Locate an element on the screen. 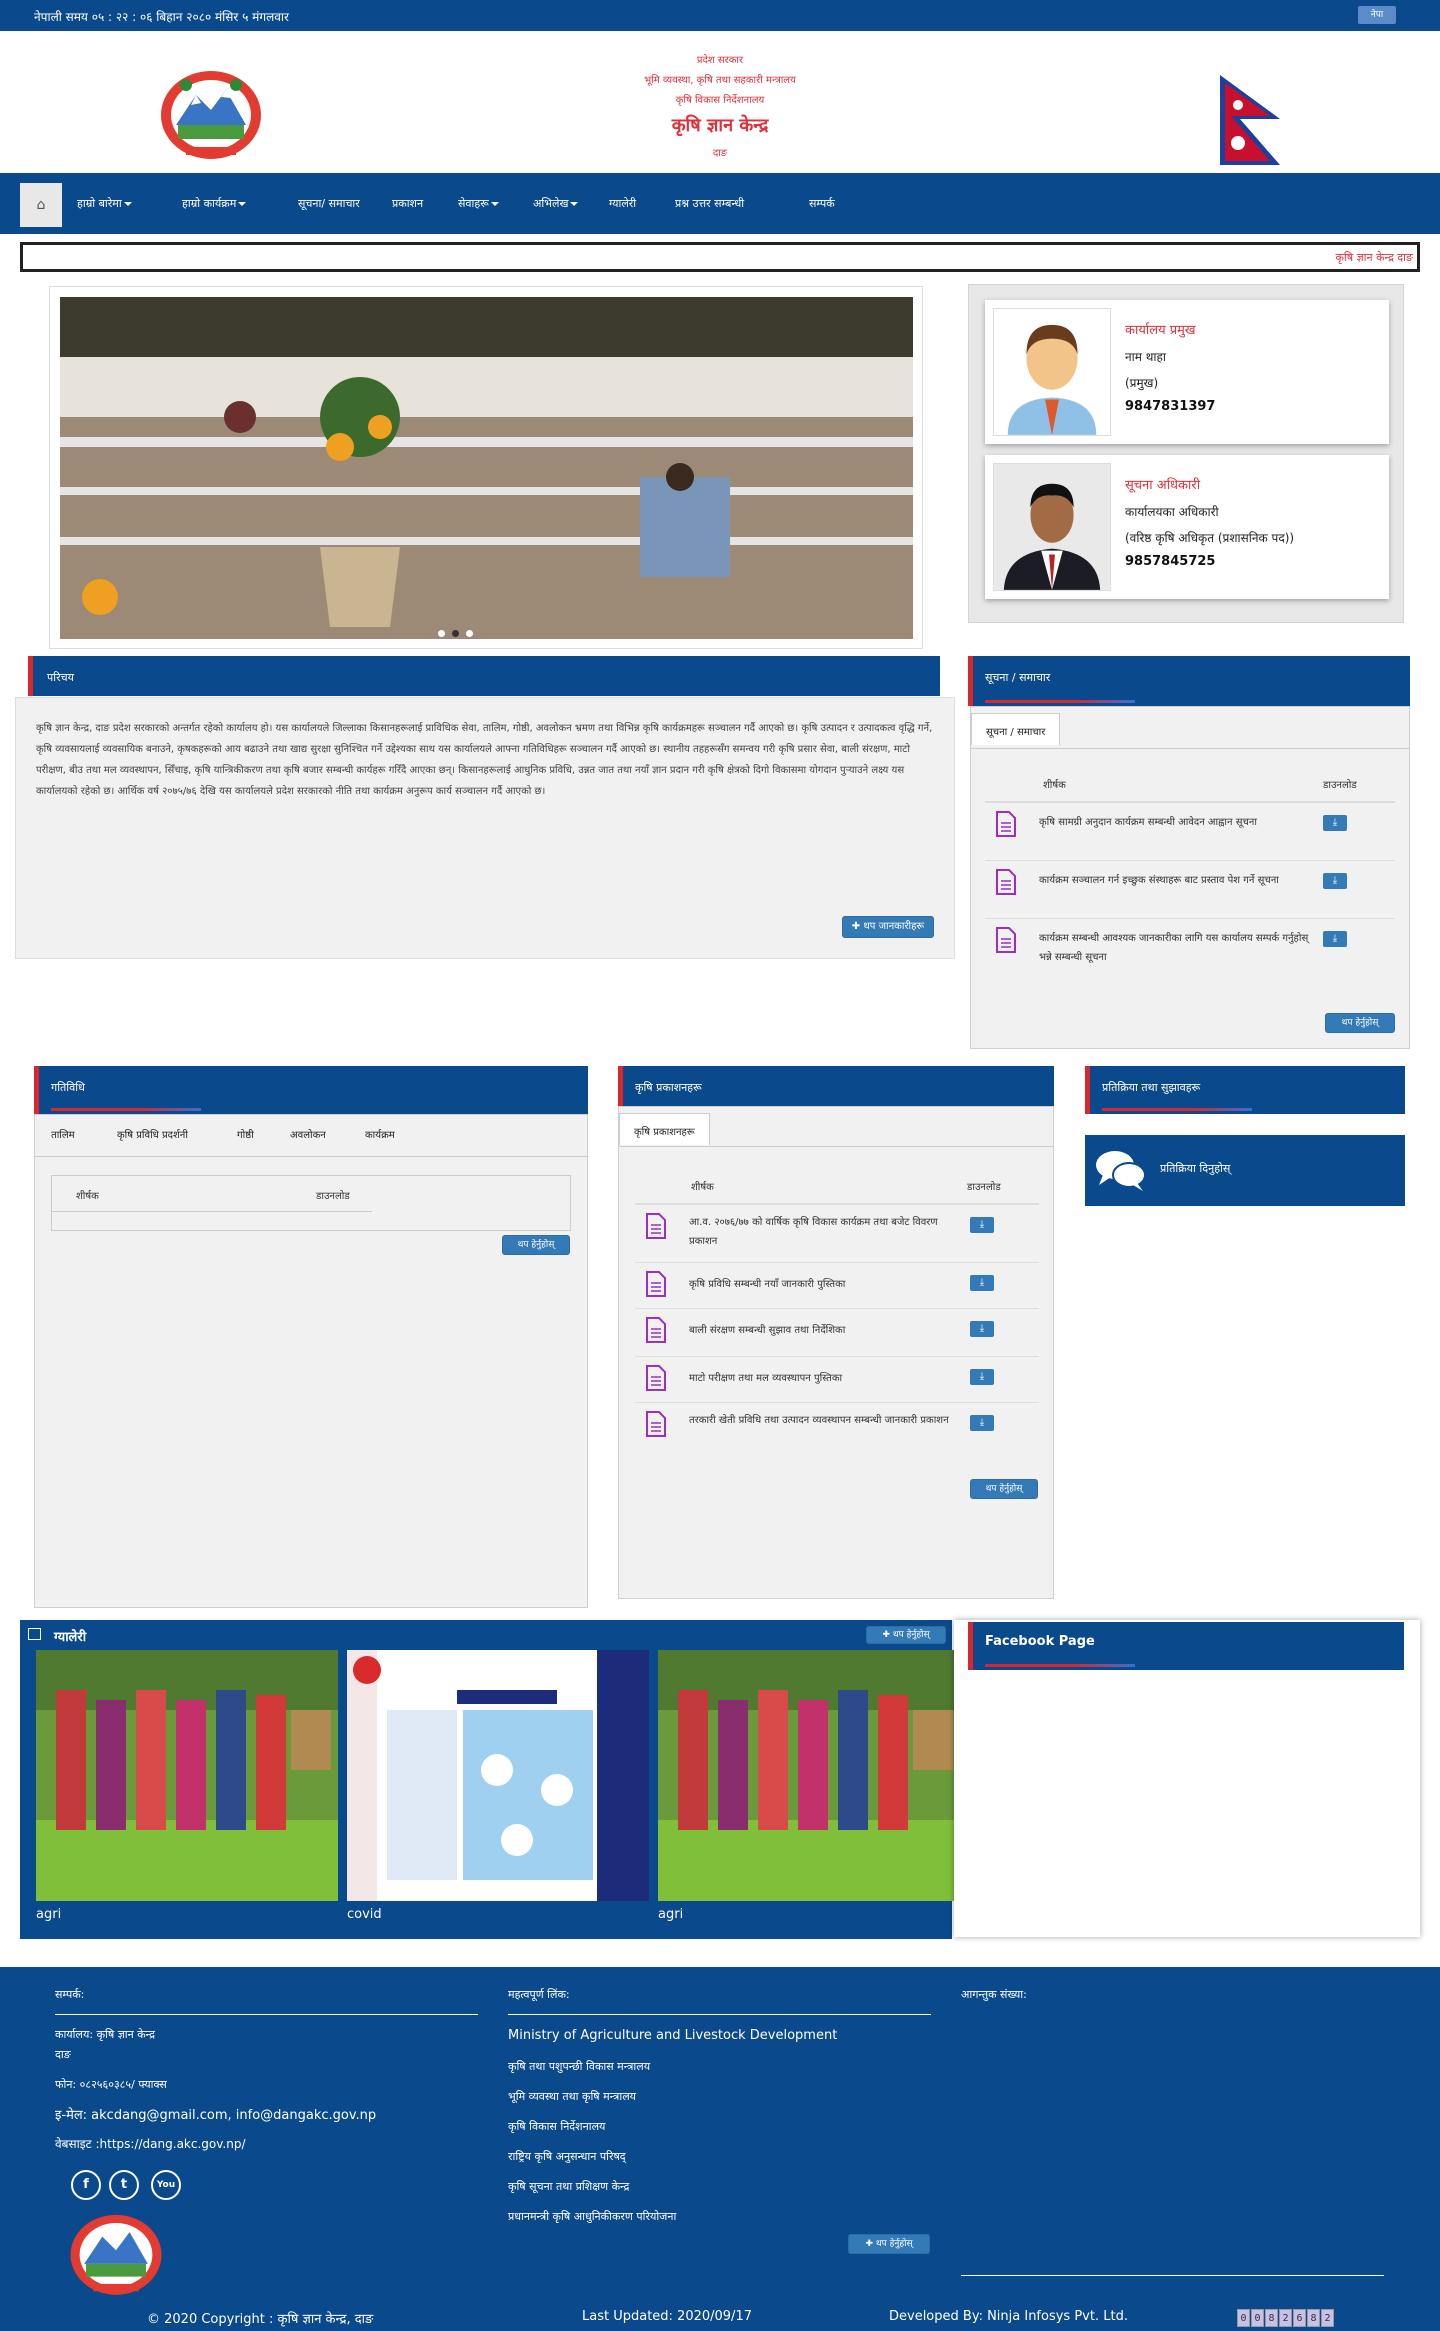 This screenshot has height=2331, width=1440. slider-photo is located at coordinates (486, 468).